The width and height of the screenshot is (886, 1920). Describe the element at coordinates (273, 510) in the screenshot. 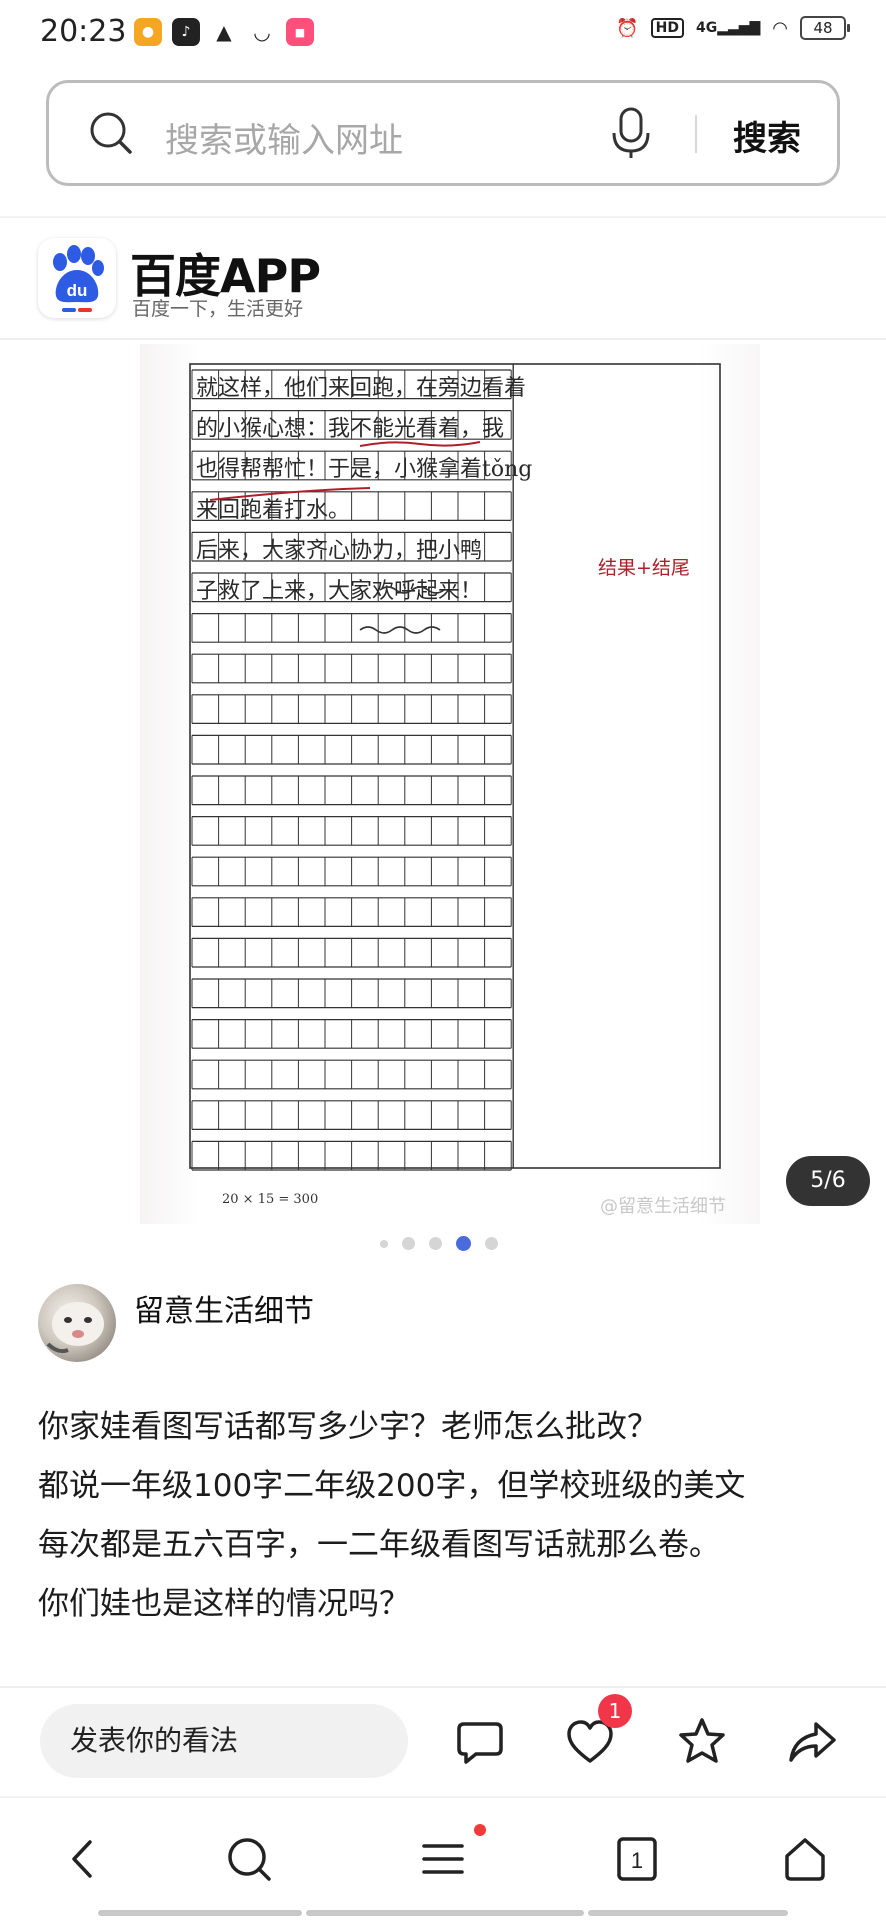

I see `handwritten-line: 来回跑着打水。` at that location.